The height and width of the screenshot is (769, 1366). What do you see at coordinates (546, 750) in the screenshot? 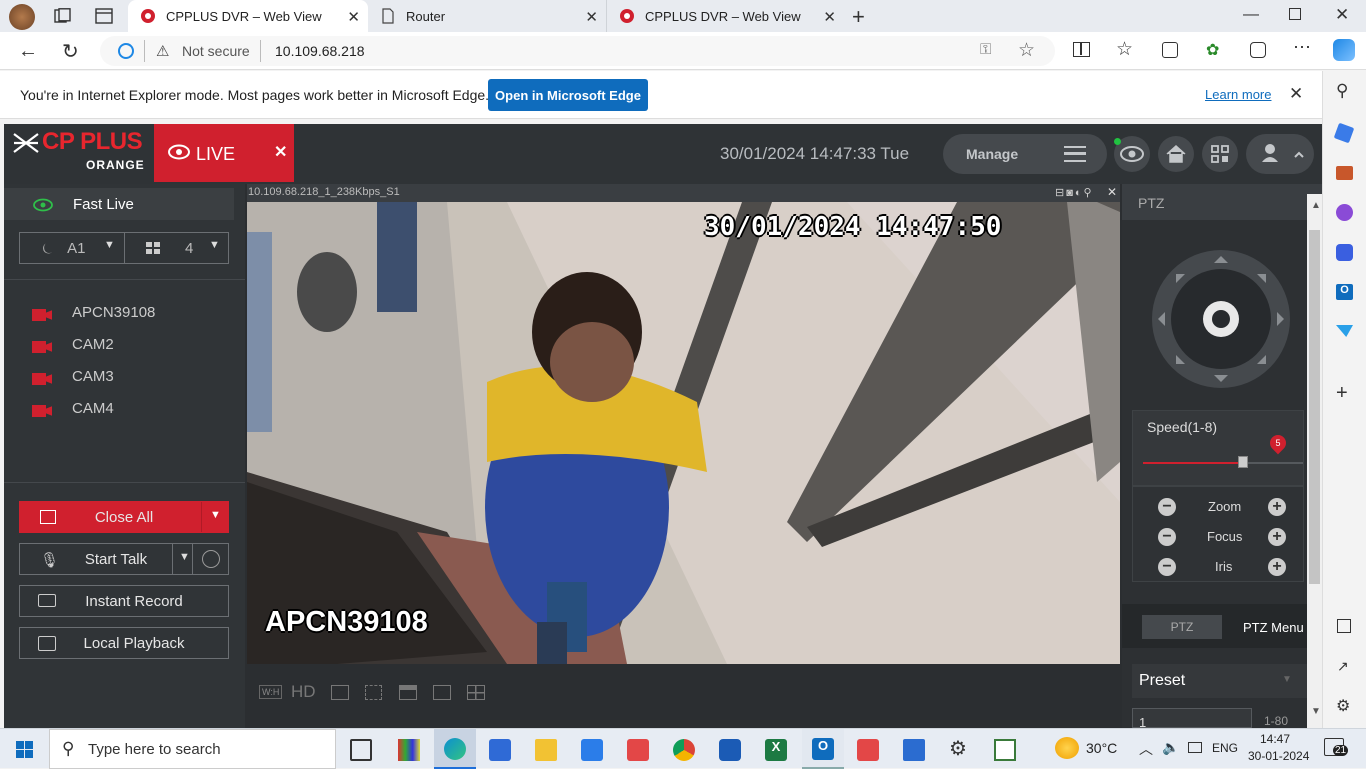
I see `file-explorer-icon` at bounding box center [546, 750].